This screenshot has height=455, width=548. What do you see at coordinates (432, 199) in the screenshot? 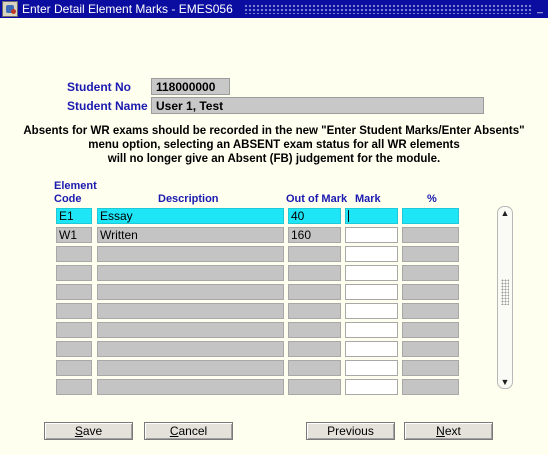
I see `col-header-percent: %` at bounding box center [432, 199].